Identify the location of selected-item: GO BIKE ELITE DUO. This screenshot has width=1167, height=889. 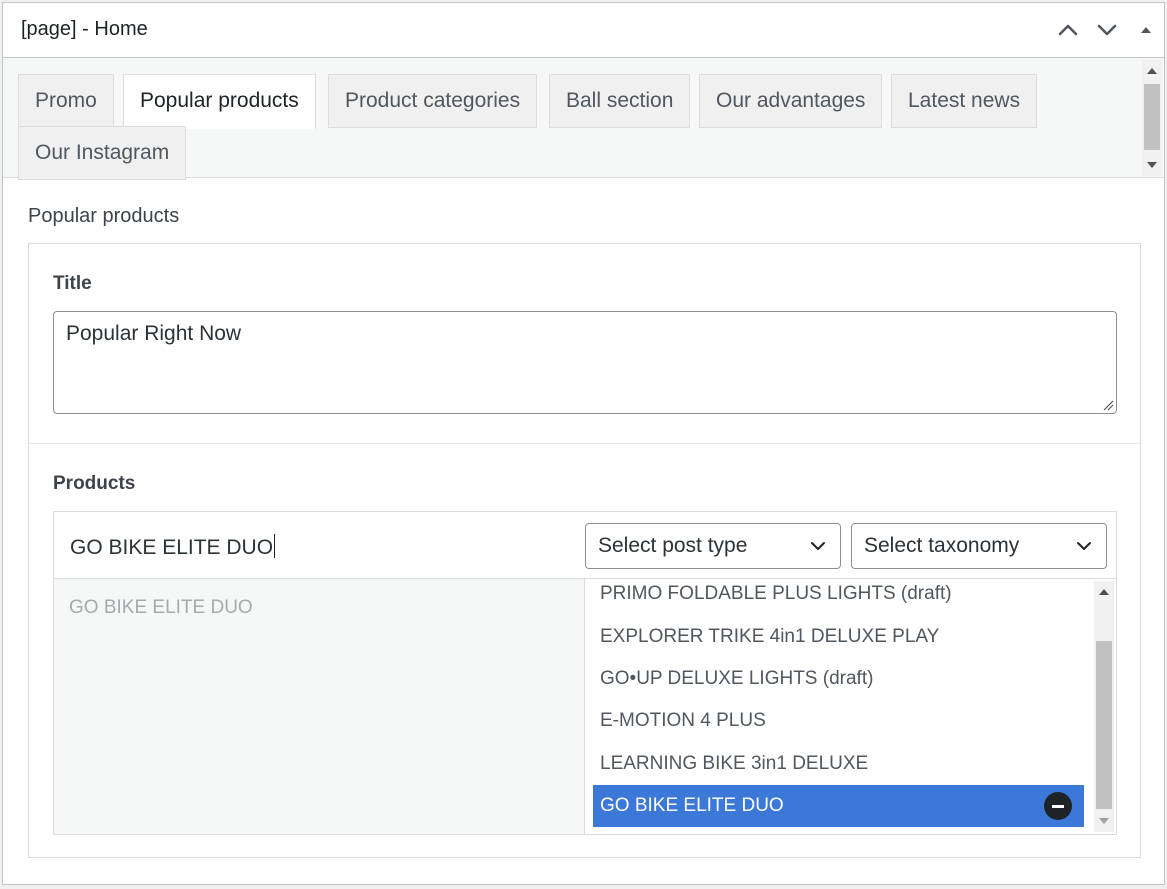
(161, 608).